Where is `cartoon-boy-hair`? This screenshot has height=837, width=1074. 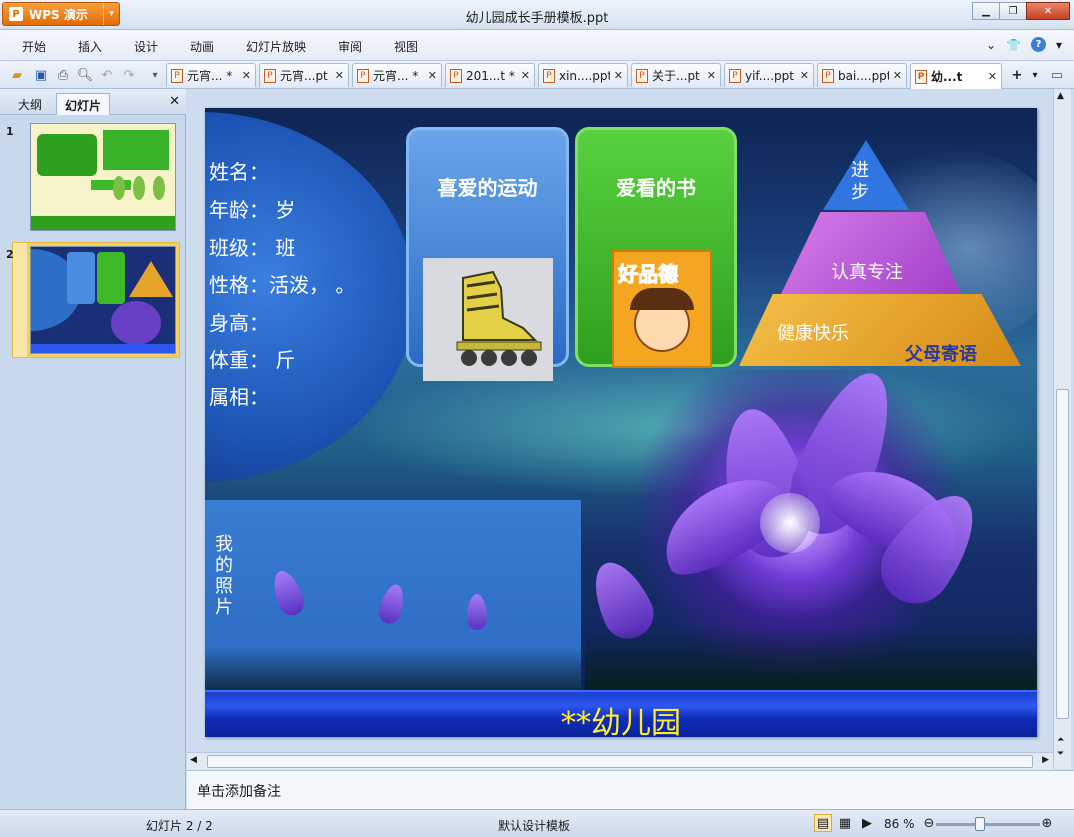
cartoon-boy-hair is located at coordinates (662, 299).